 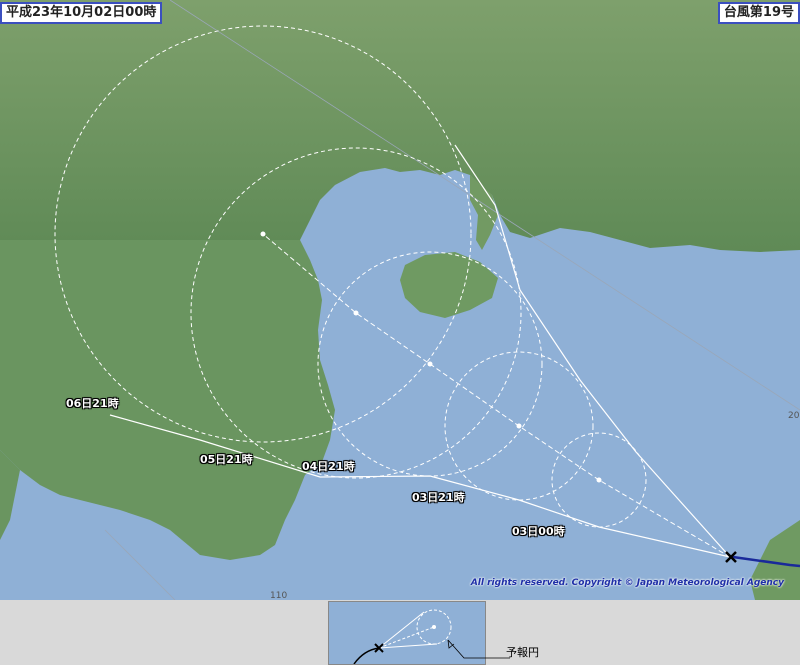 I want to click on forecast-label-03-21: 03日21時, so click(x=438, y=497).